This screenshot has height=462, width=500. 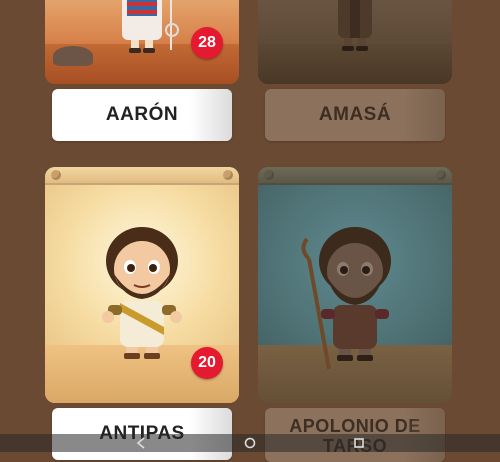 I want to click on character-card-amasa, so click(x=355, y=42).